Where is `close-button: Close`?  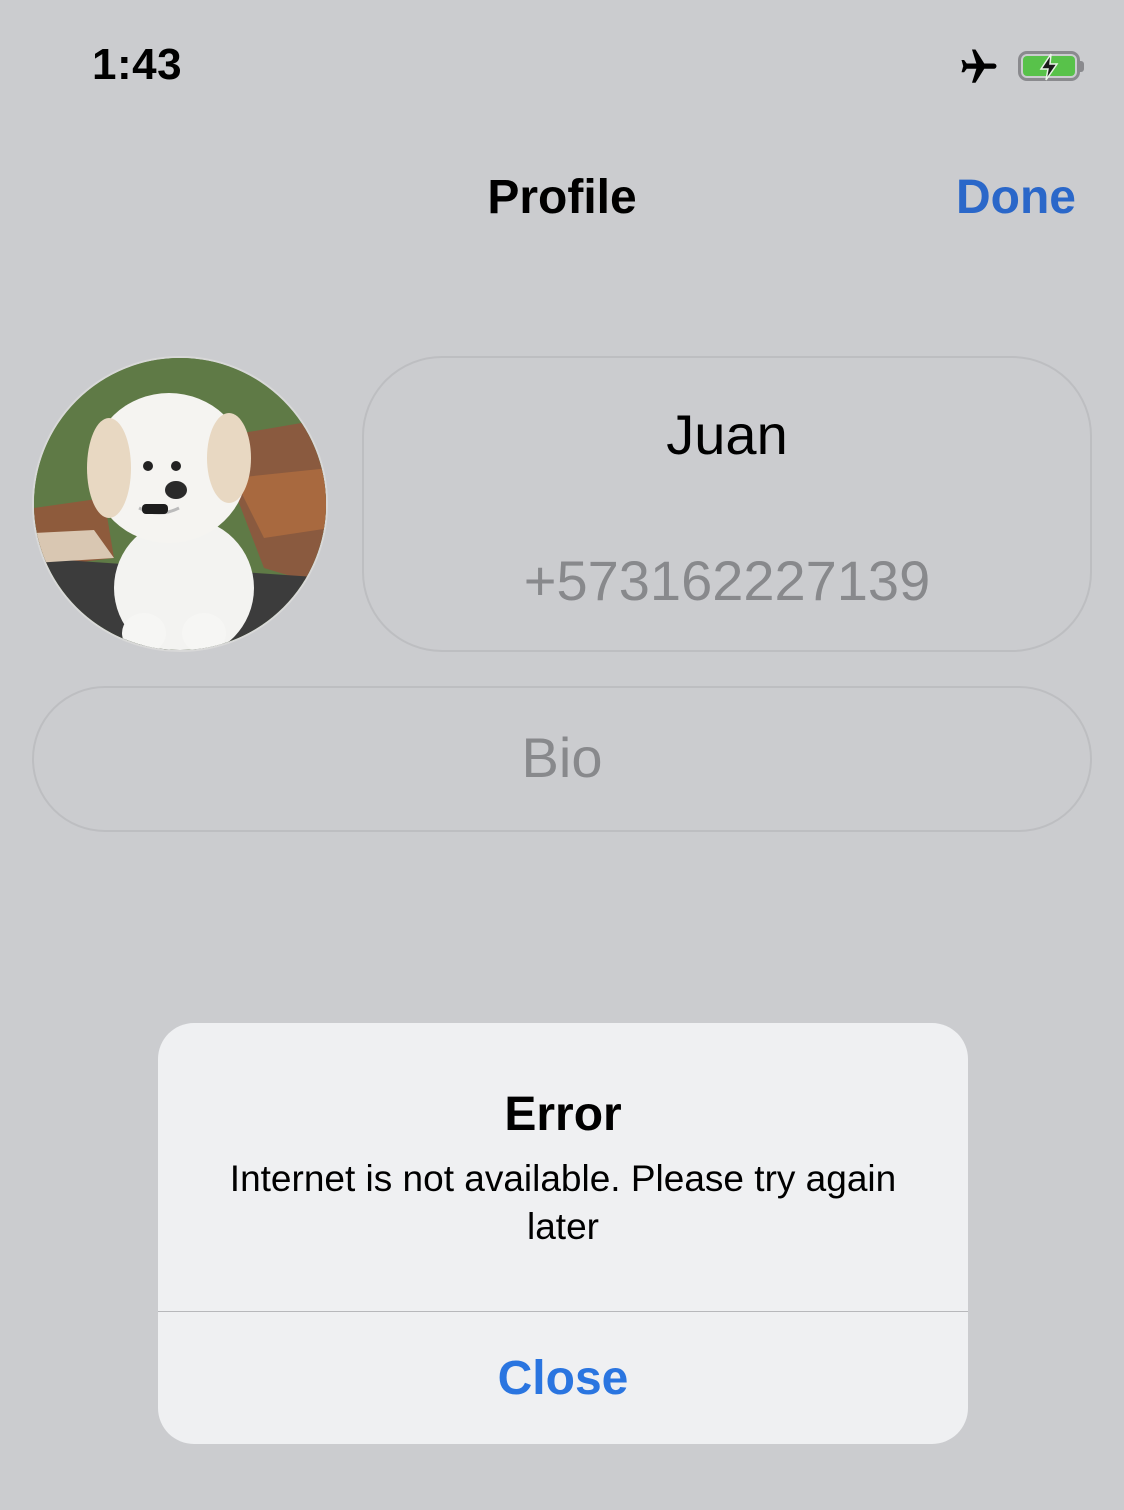 close-button: Close is located at coordinates (563, 1378).